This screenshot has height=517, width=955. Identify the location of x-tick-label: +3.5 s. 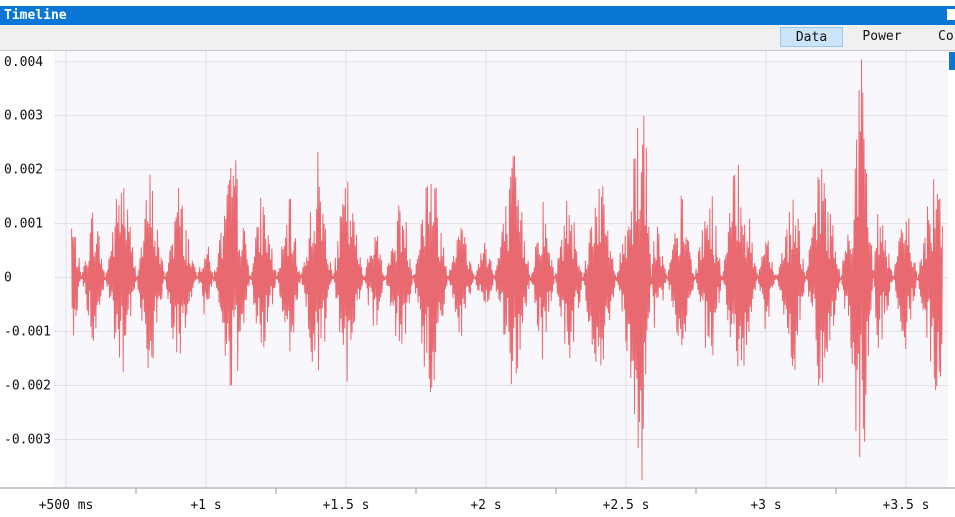
(906, 505).